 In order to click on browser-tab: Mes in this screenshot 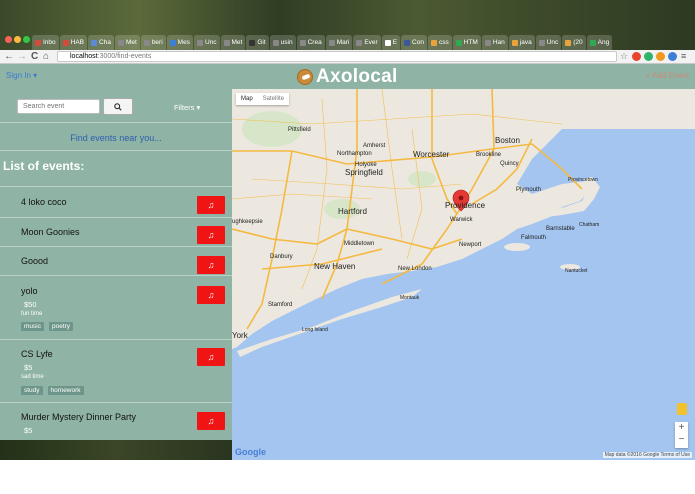, I will do `click(179, 42)`.